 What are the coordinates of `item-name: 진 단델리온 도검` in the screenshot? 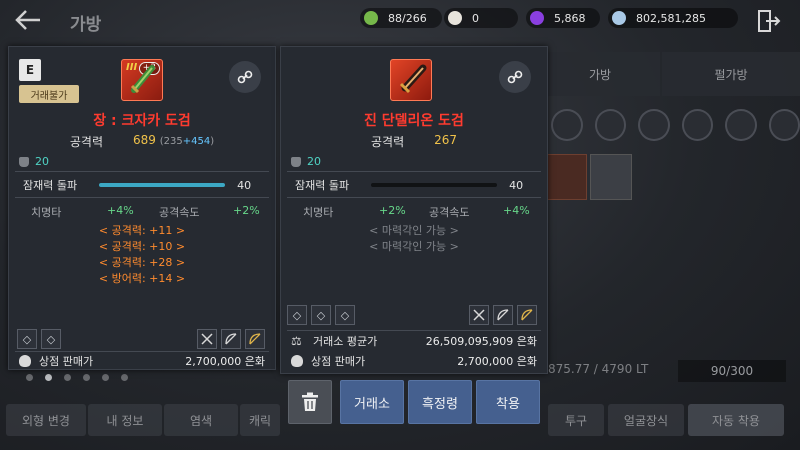 It's located at (414, 121).